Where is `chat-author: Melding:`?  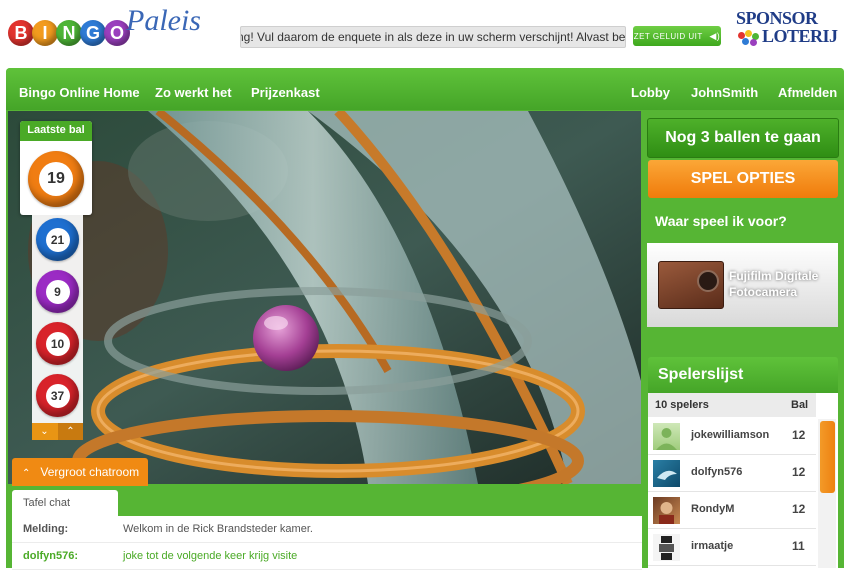 chat-author: Melding: is located at coordinates (46, 529).